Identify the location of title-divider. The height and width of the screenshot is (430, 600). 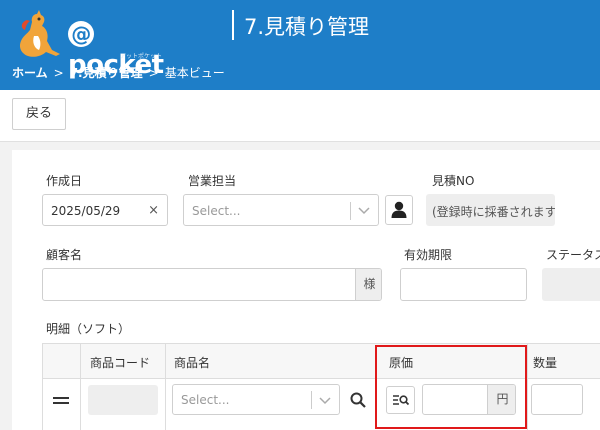
(233, 25).